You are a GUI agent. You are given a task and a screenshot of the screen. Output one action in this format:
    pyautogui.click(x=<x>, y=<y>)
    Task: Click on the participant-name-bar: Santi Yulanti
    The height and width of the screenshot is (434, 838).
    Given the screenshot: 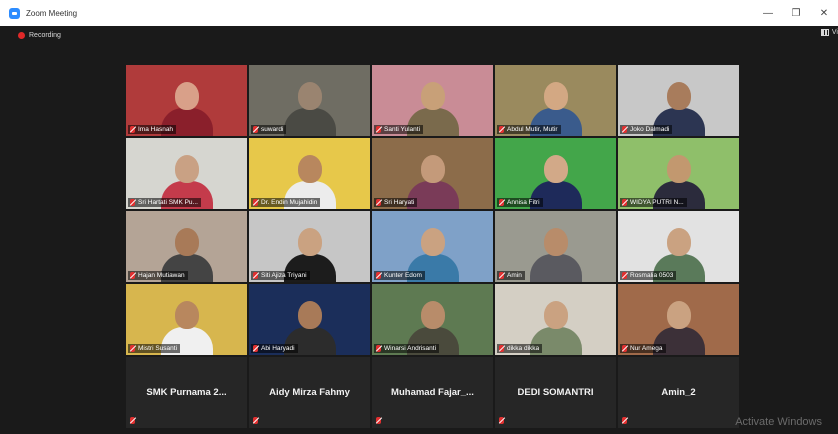 What is the action you would take?
    pyautogui.click(x=399, y=129)
    